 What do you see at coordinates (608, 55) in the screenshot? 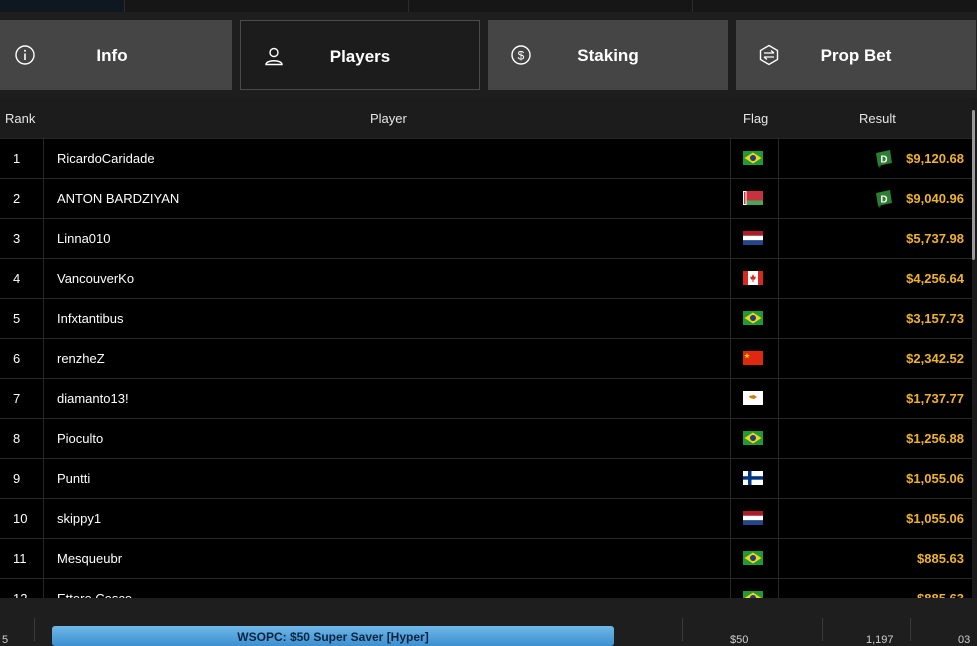
I see `tab-staking: $ Staking` at bounding box center [608, 55].